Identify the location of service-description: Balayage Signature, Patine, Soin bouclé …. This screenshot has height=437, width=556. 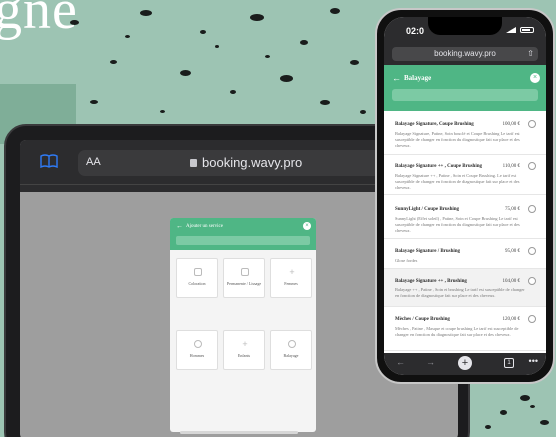
(457, 139).